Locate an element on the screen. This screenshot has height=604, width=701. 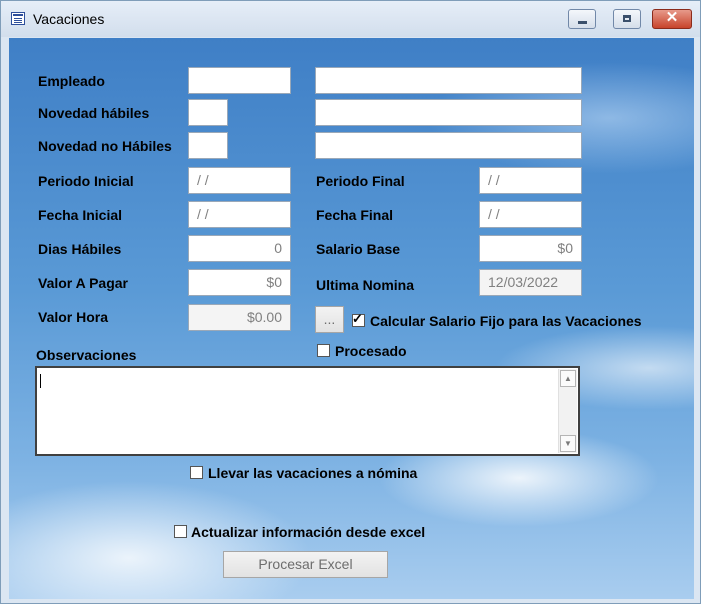
valor-hora-label: Valor Hora is located at coordinates (73, 317).